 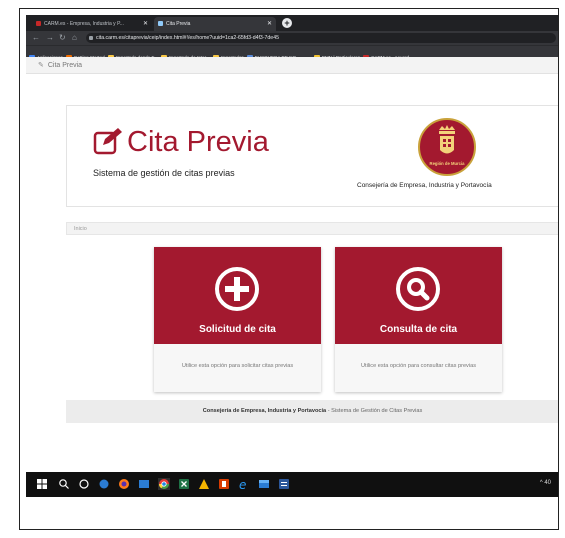 What do you see at coordinates (62, 38) in the screenshot?
I see `reload-icon: ↻` at bounding box center [62, 38].